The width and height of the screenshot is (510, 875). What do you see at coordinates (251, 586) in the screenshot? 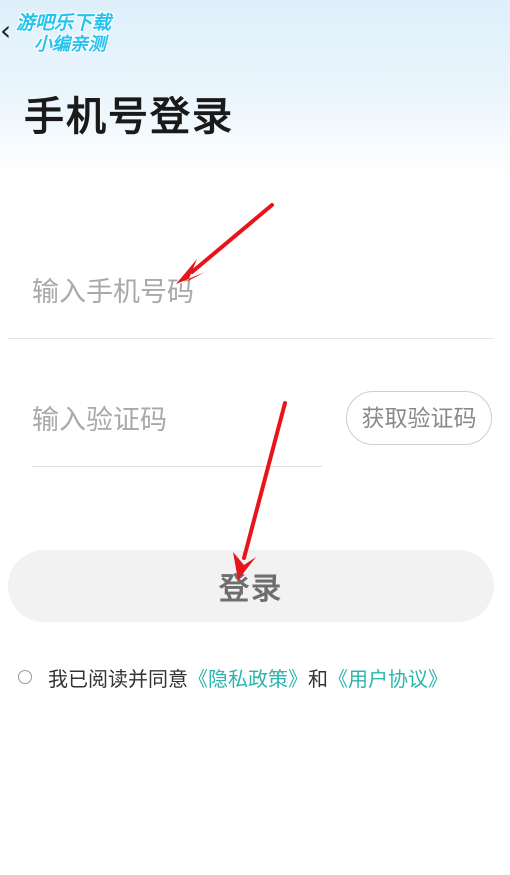
I see `login-button: 登录` at bounding box center [251, 586].